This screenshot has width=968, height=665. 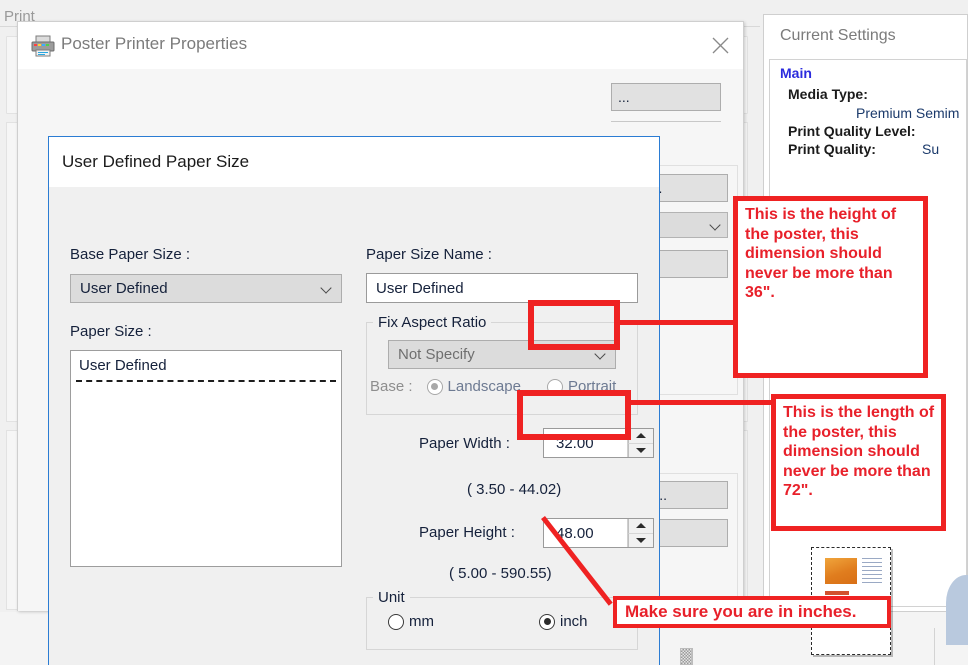 What do you see at coordinates (872, 571) in the screenshot?
I see `thumbnail-text-lines` at bounding box center [872, 571].